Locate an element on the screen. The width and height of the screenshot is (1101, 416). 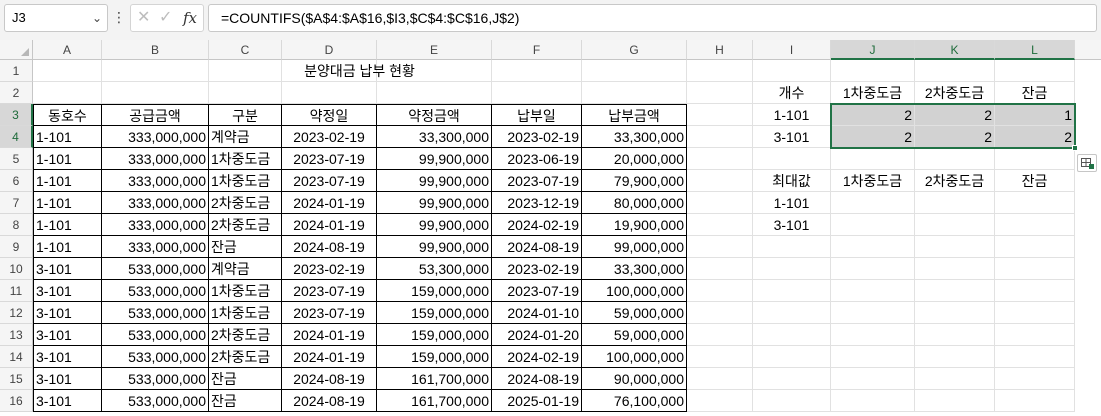
table-cell: 99,000,000 is located at coordinates (634, 247).